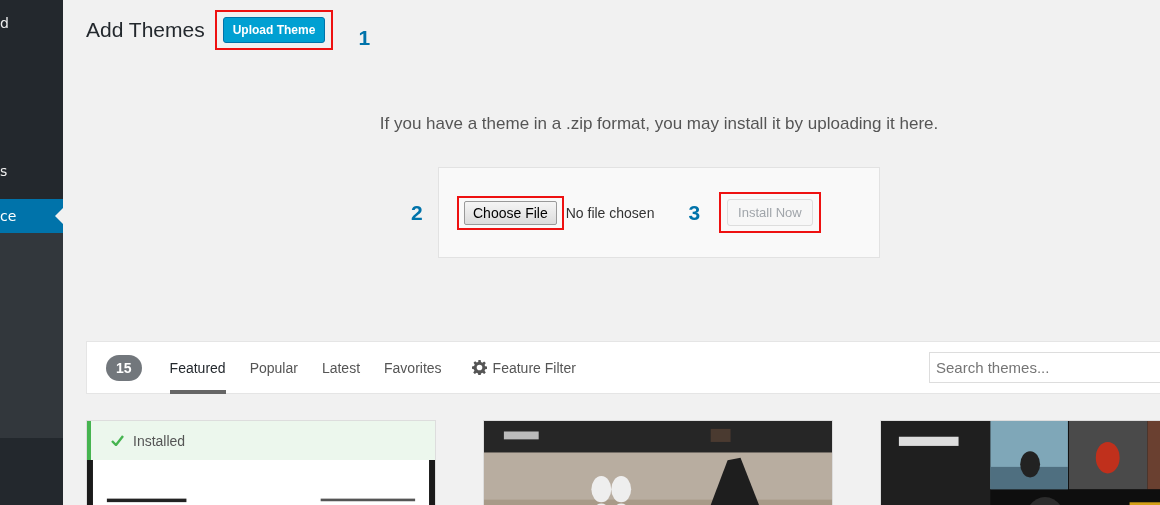  I want to click on settings-icon, so click(479, 367).